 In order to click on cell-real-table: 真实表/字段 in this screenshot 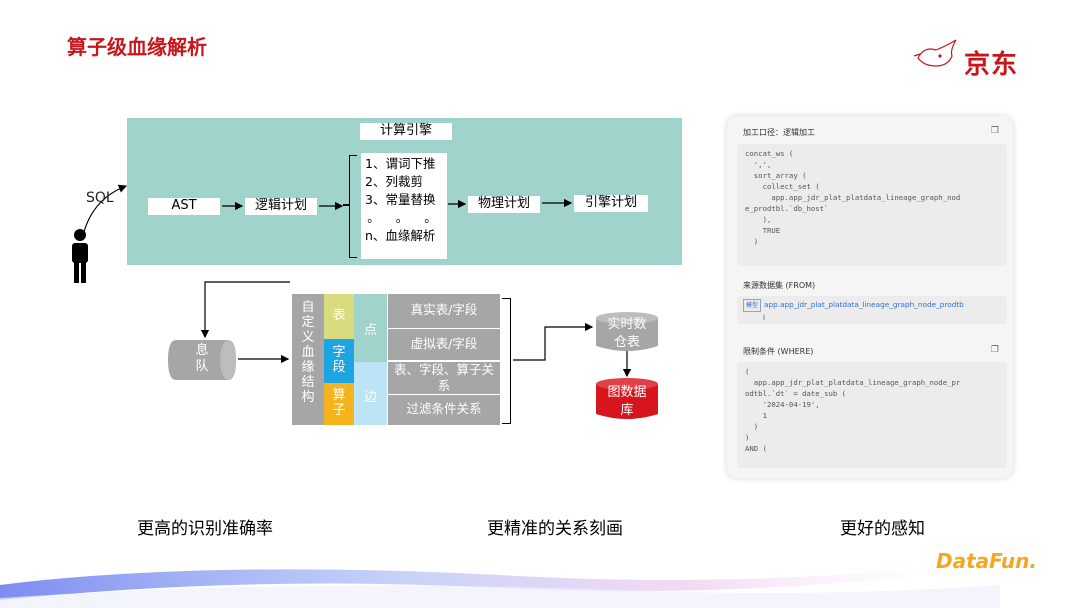, I will do `click(444, 311)`.